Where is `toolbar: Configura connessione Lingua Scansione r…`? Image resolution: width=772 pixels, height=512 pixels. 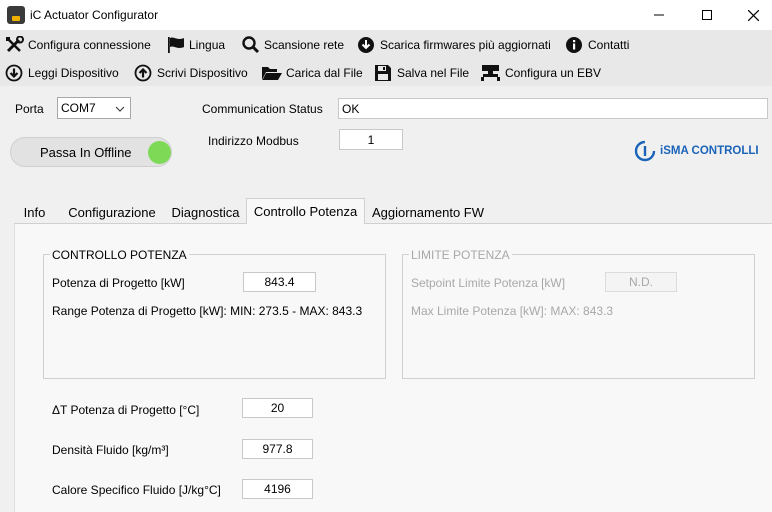
toolbar: Configura connessione Lingua Scansione r… is located at coordinates (386, 58).